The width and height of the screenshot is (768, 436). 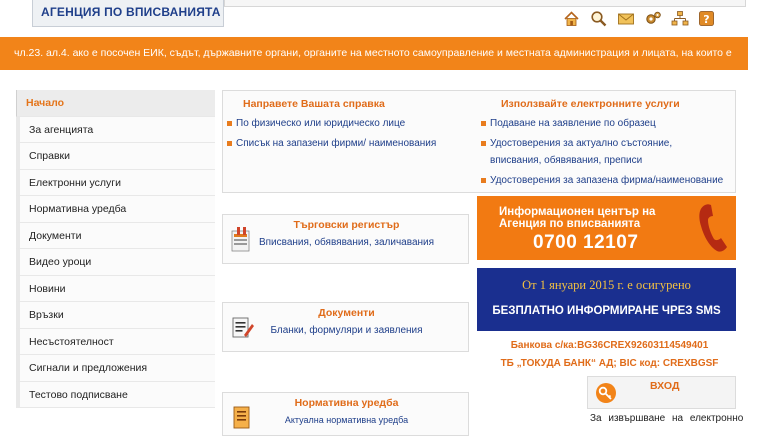 What do you see at coordinates (115, 341) in the screenshot?
I see `sidebar-item-insolvency: Несъстоятелност` at bounding box center [115, 341].